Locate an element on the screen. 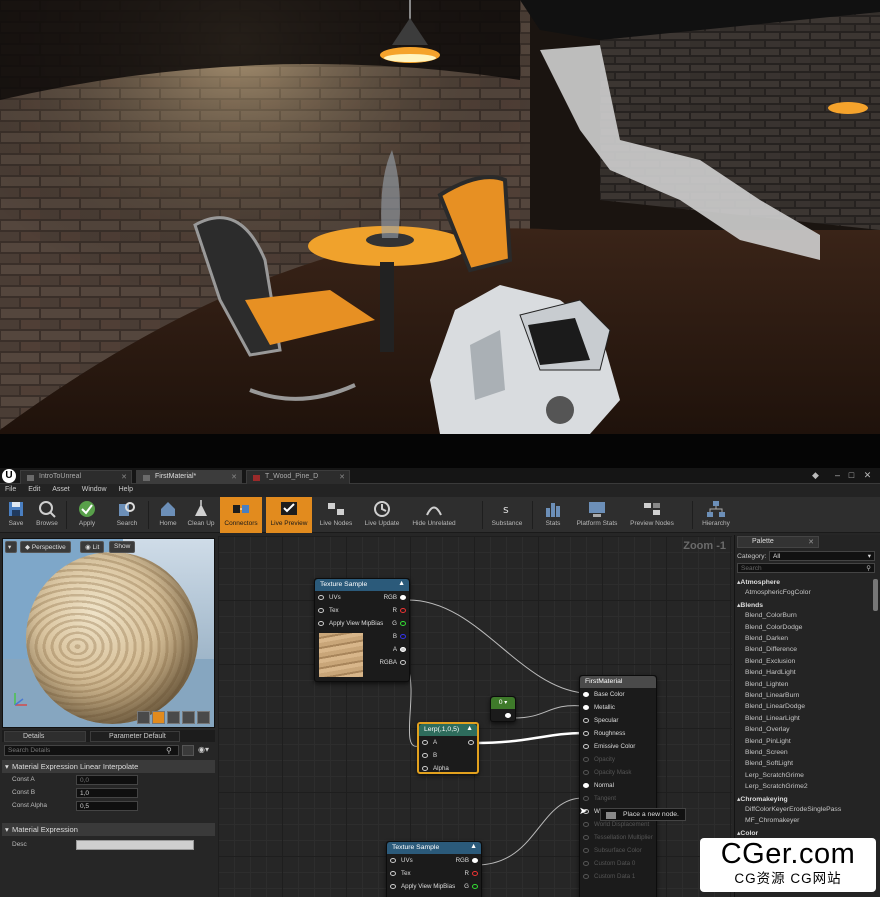 The image size is (880, 897). close-window-icon: ✕ is located at coordinates (867, 475).